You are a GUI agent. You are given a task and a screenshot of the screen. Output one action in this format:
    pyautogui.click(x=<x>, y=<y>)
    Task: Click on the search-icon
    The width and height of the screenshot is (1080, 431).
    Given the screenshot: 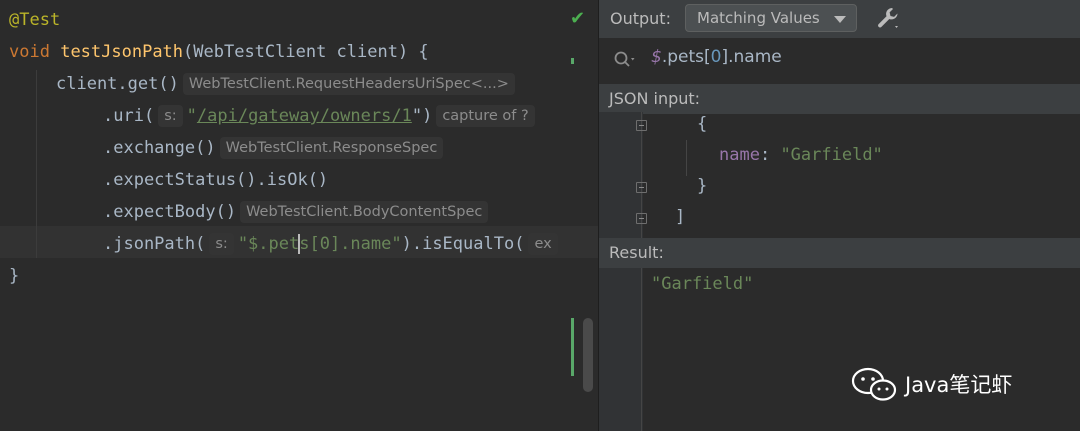 What is the action you would take?
    pyautogui.click(x=626, y=60)
    